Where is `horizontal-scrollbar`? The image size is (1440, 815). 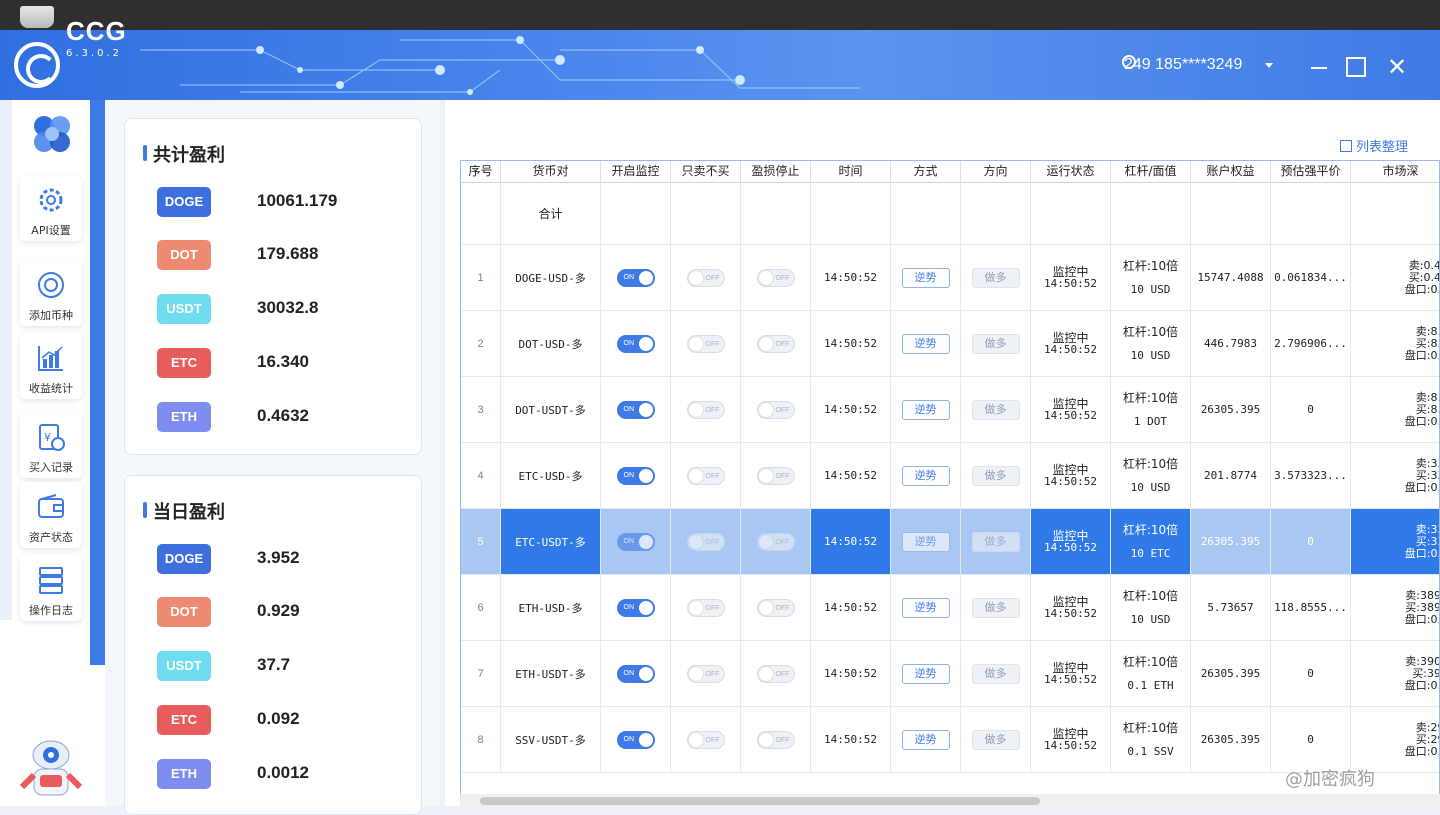 horizontal-scrollbar is located at coordinates (950, 800).